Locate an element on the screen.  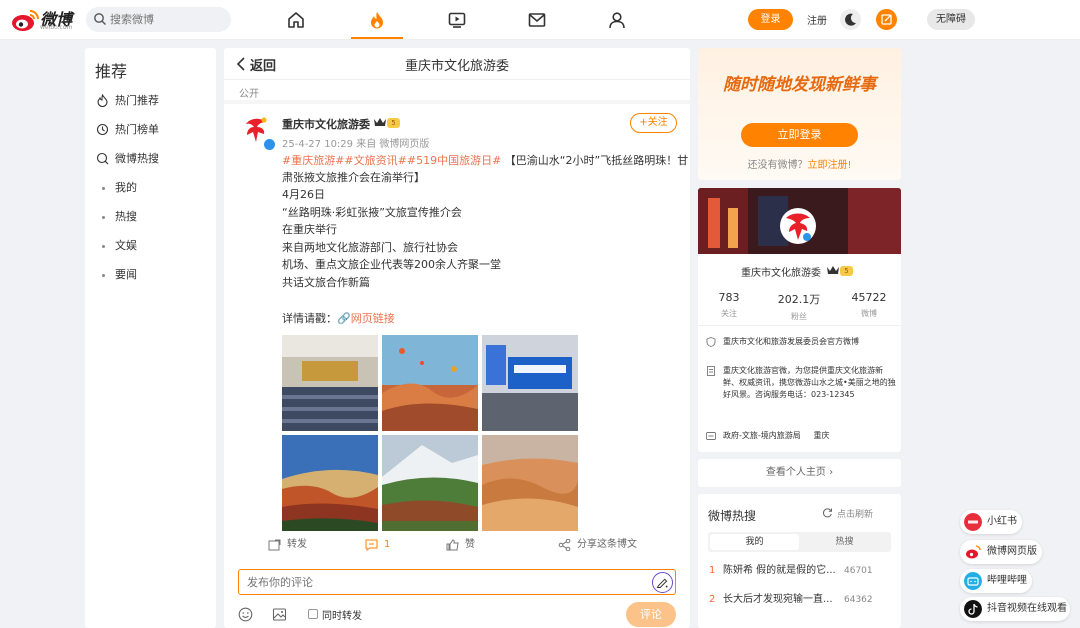
fire-icon is located at coordinates (102, 100).